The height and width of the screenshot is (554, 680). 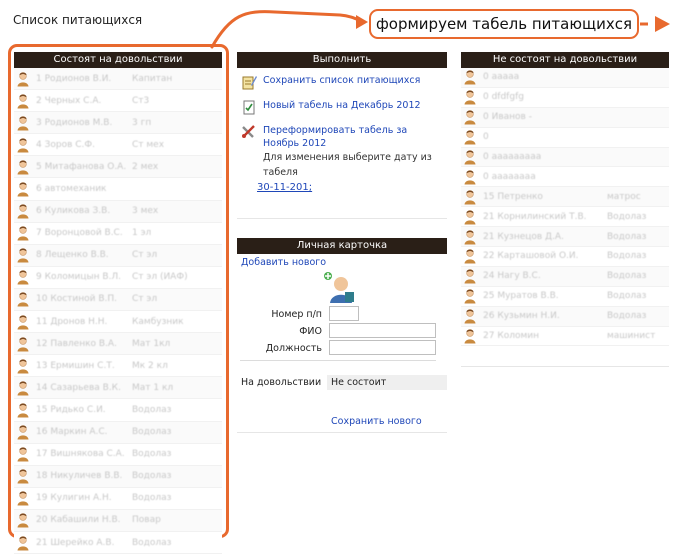 What do you see at coordinates (118, 432) in the screenshot?
I see `list-item: 16 Маркин А.С. Водолаз` at bounding box center [118, 432].